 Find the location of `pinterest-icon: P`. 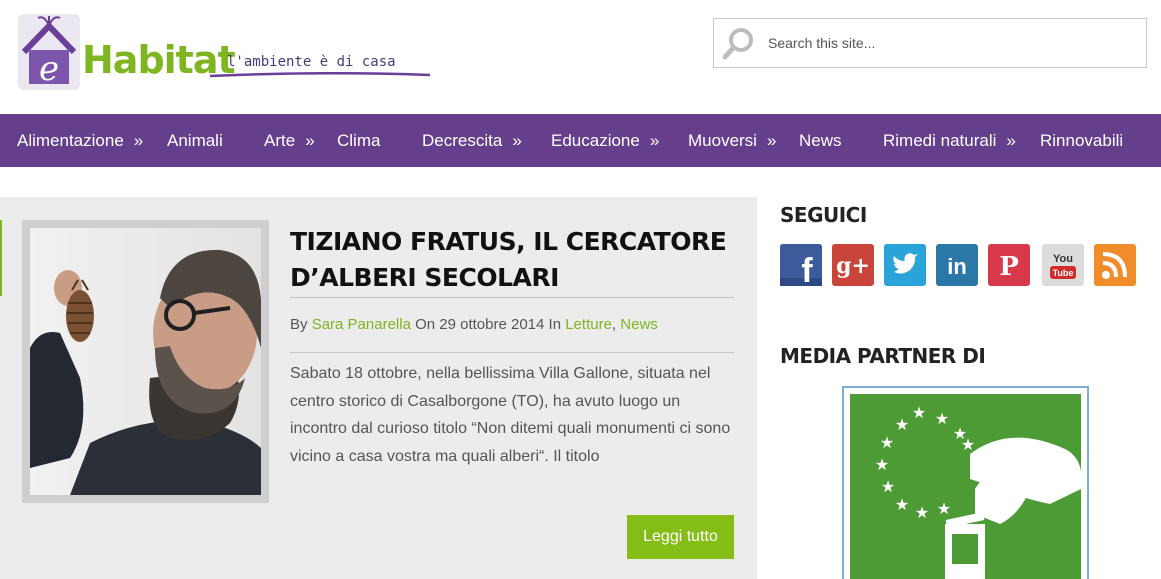

pinterest-icon: P is located at coordinates (1009, 265).